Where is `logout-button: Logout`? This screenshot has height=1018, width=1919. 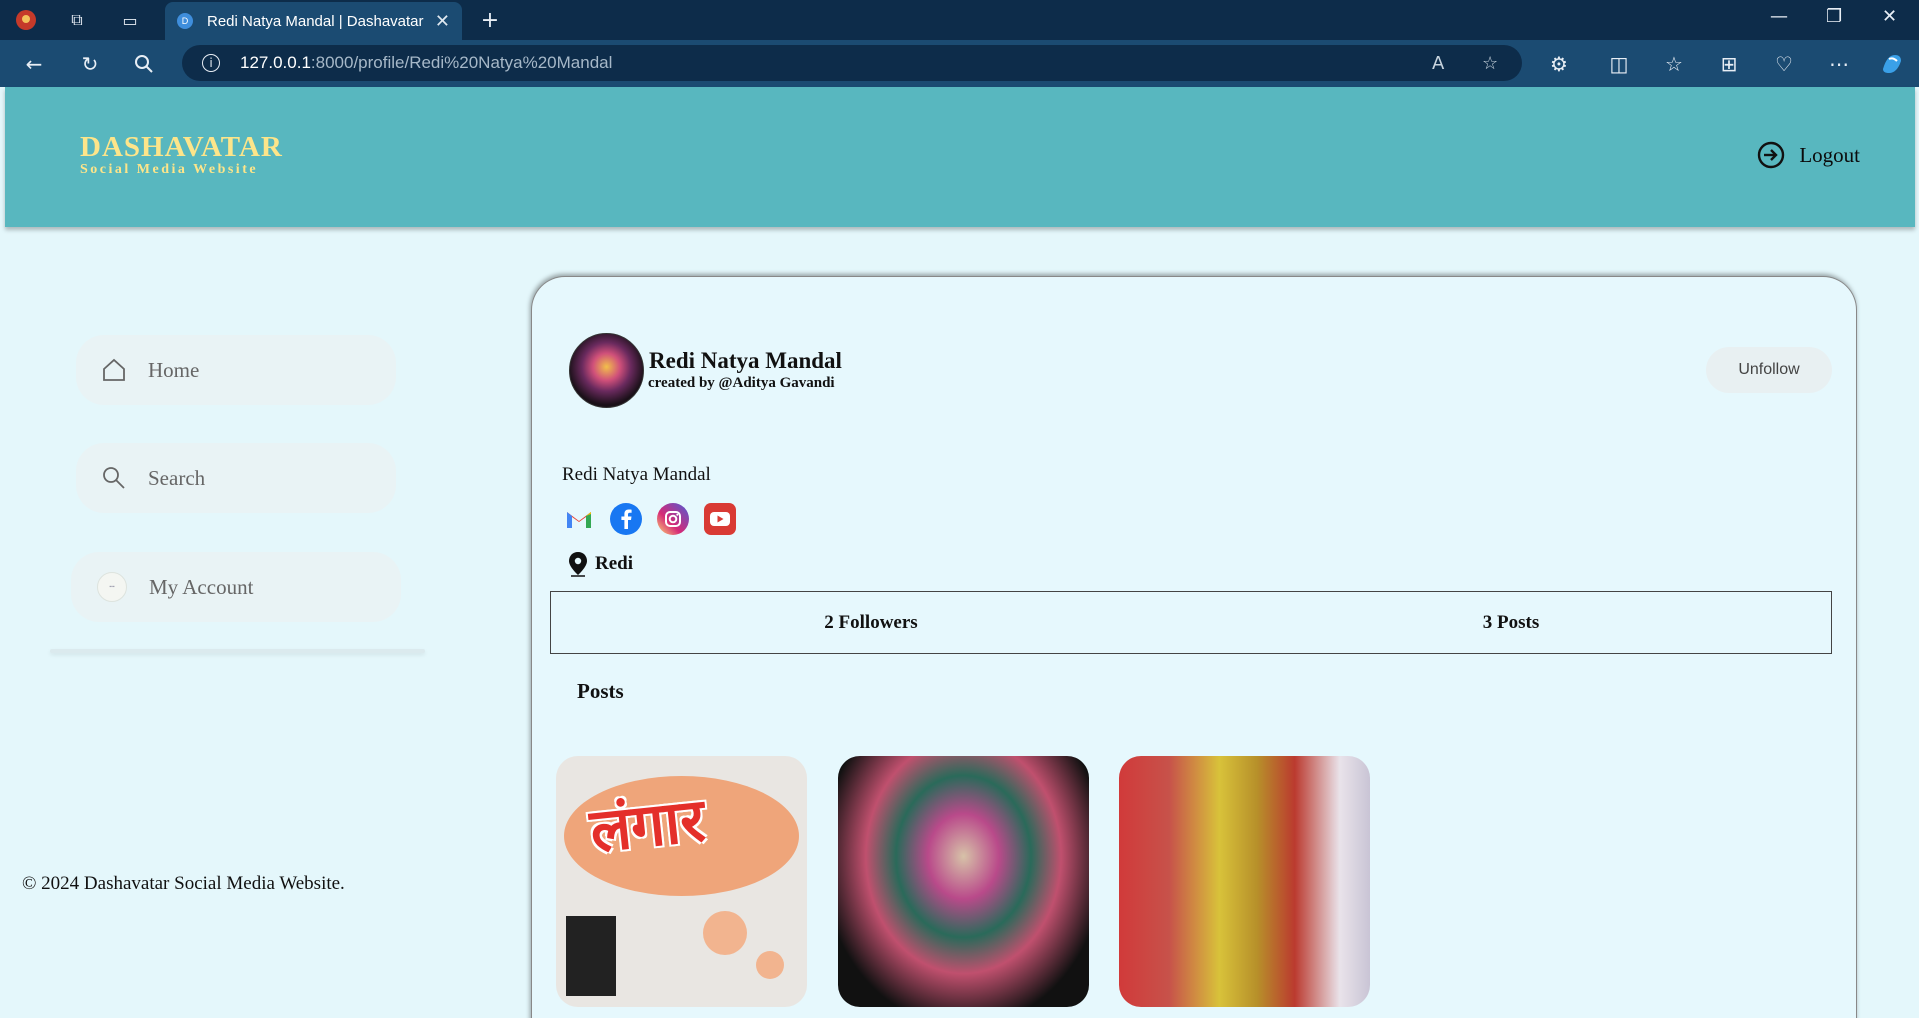
logout-button: Logout is located at coordinates (1808, 155).